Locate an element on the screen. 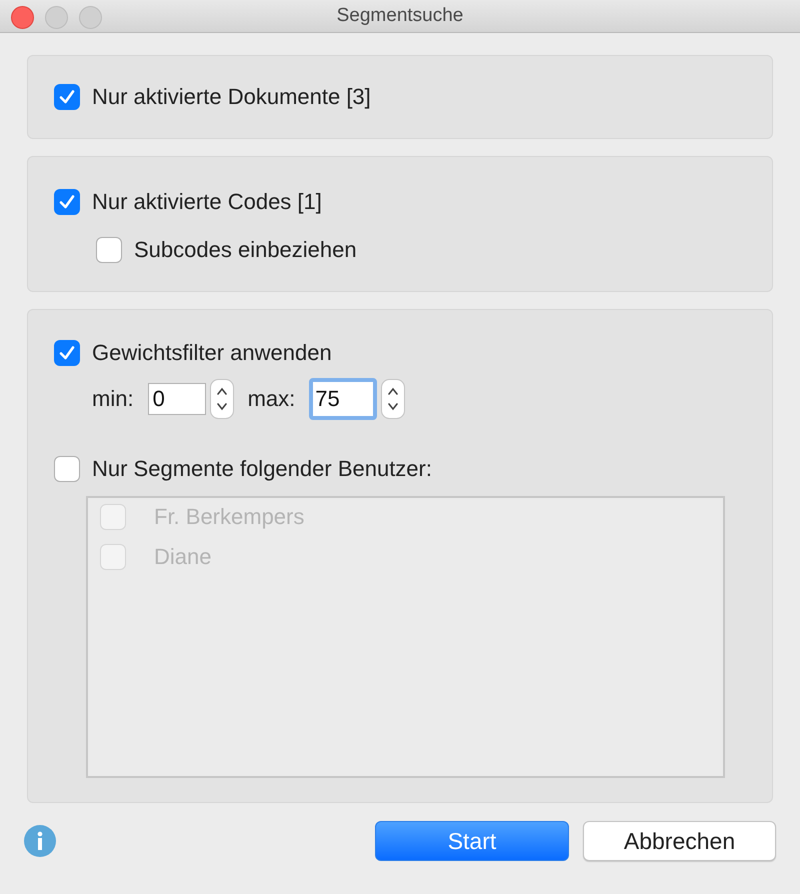 The image size is (800, 894). checkbox-label: Nur aktivierte Dokumente [3] is located at coordinates (231, 97).